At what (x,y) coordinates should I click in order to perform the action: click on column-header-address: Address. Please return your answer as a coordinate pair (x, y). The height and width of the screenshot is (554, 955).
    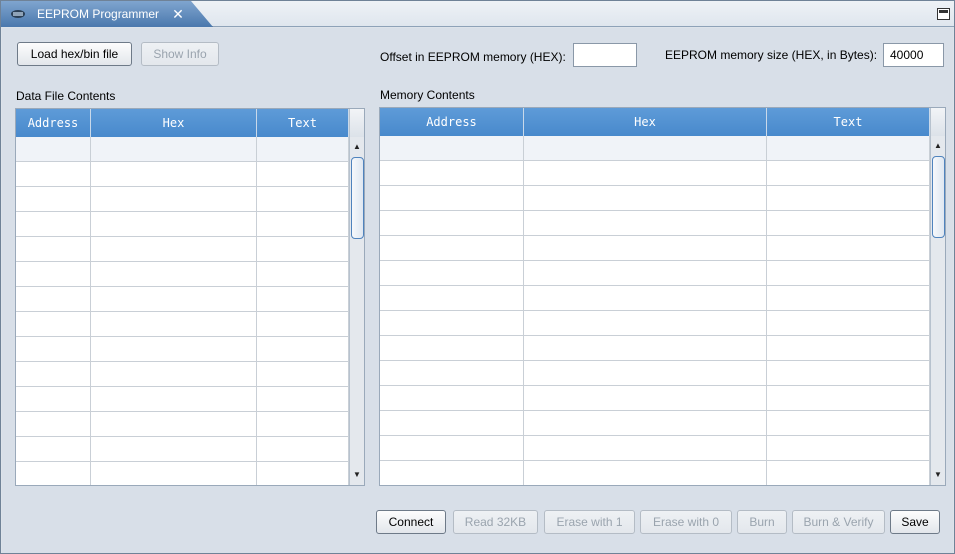
    Looking at the image, I should click on (53, 123).